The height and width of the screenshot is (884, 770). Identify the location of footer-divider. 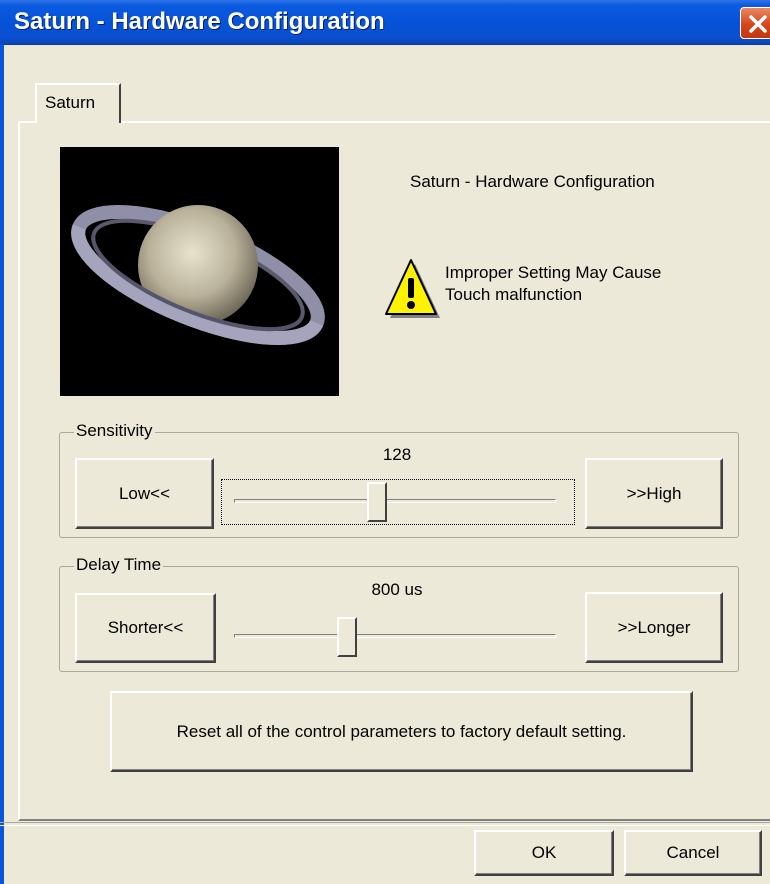
(385, 824).